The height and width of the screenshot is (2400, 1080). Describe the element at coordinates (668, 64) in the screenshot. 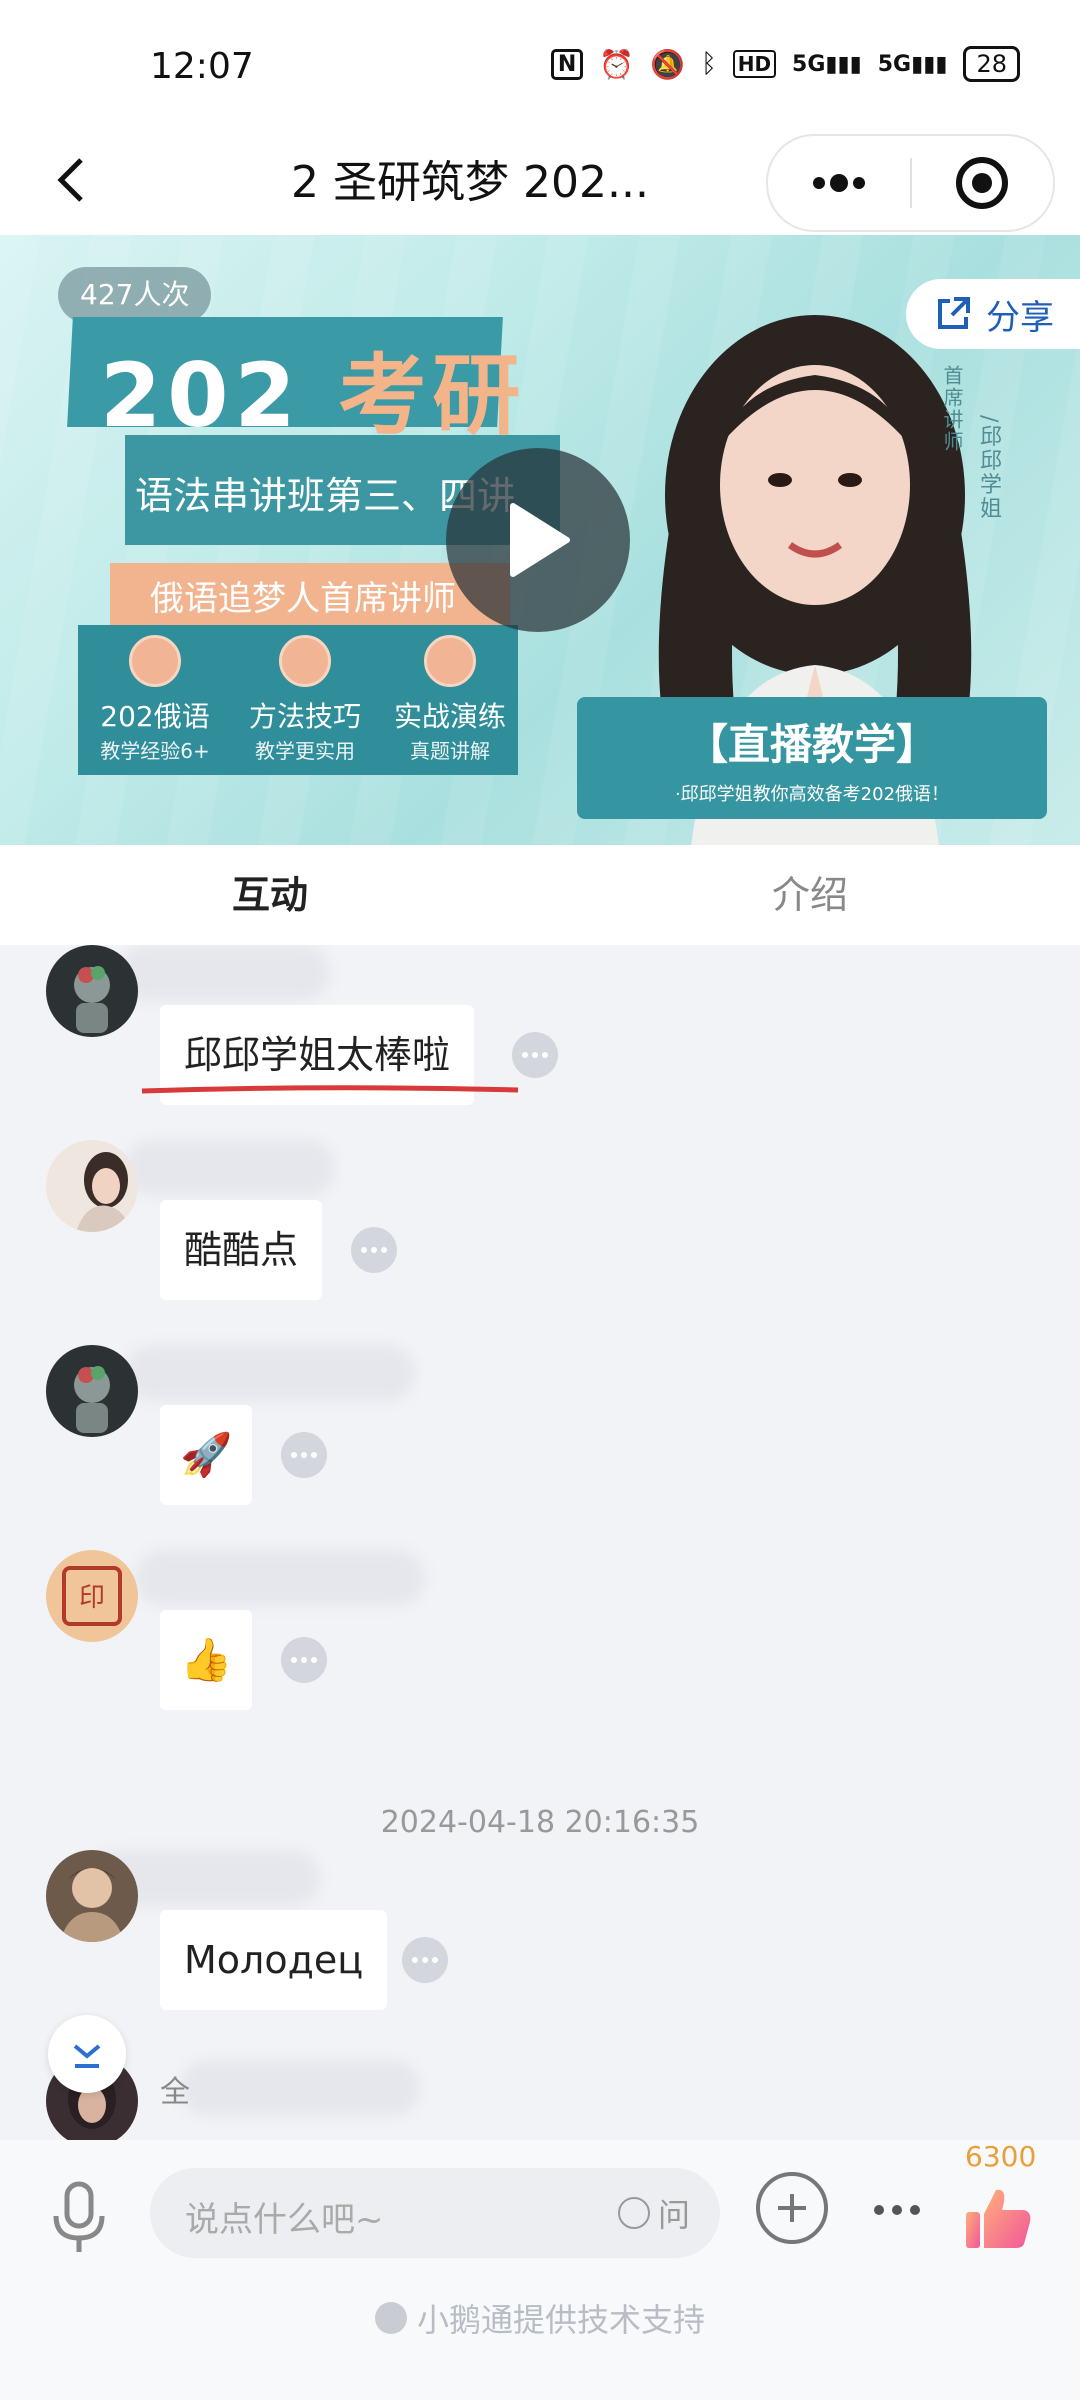

I see `mute-icon: 🔕` at that location.